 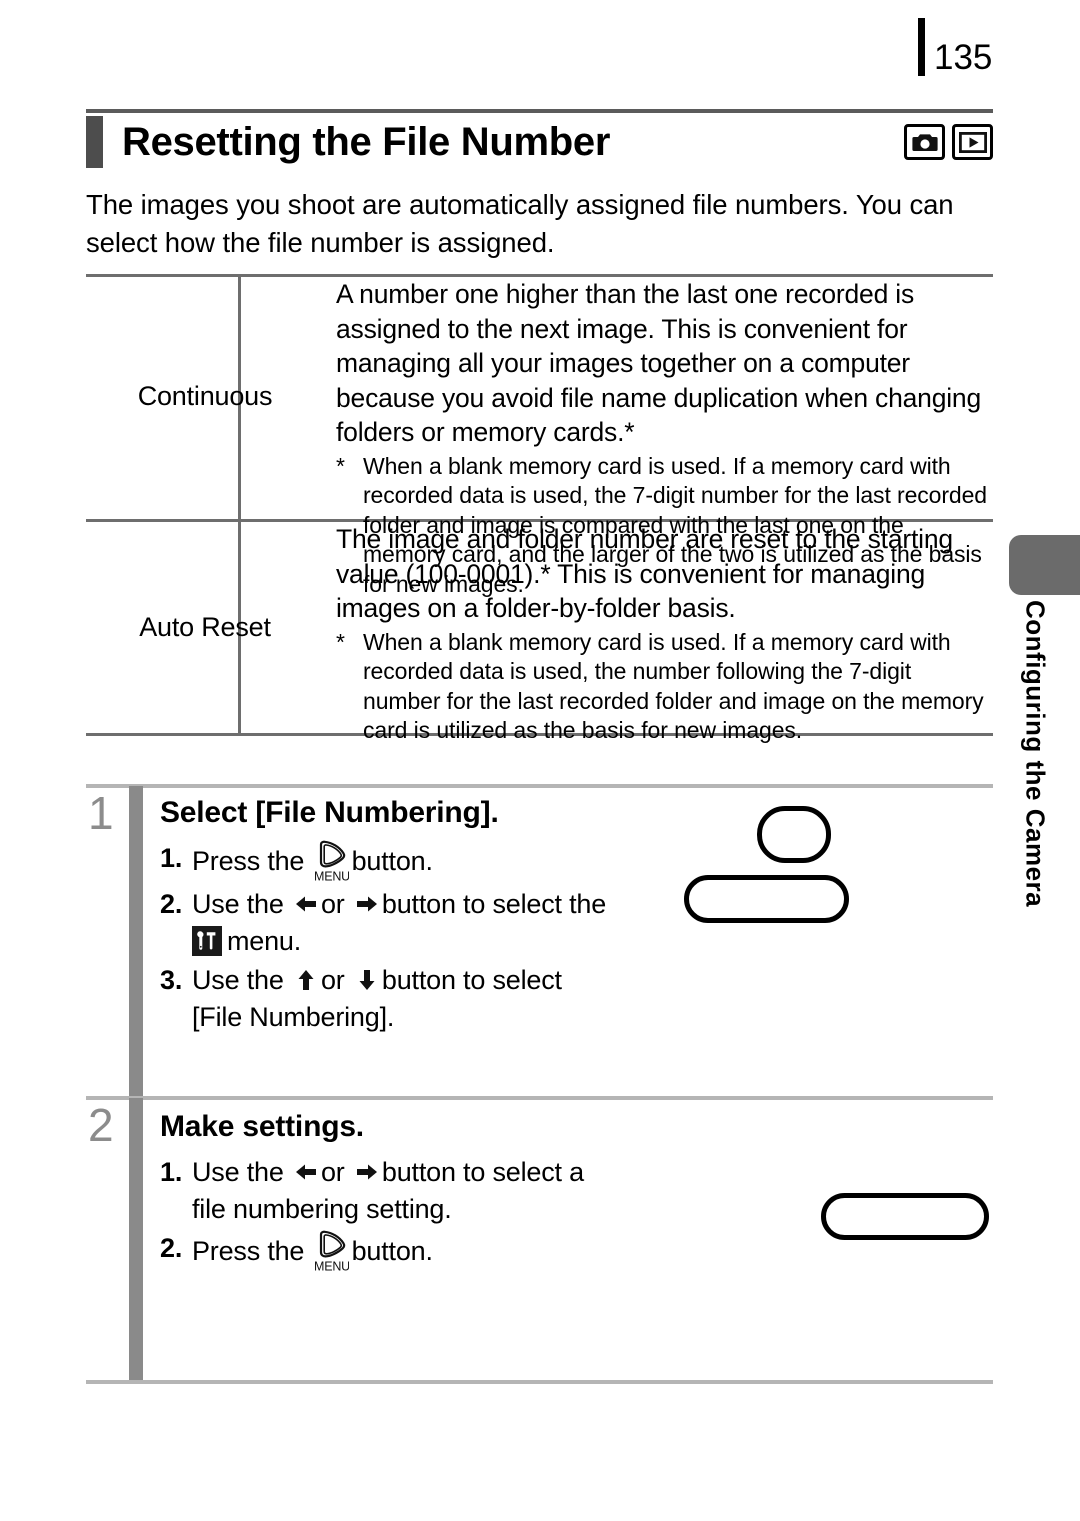 I want to click on section-heading: Resetting the File Number, so click(x=539, y=142).